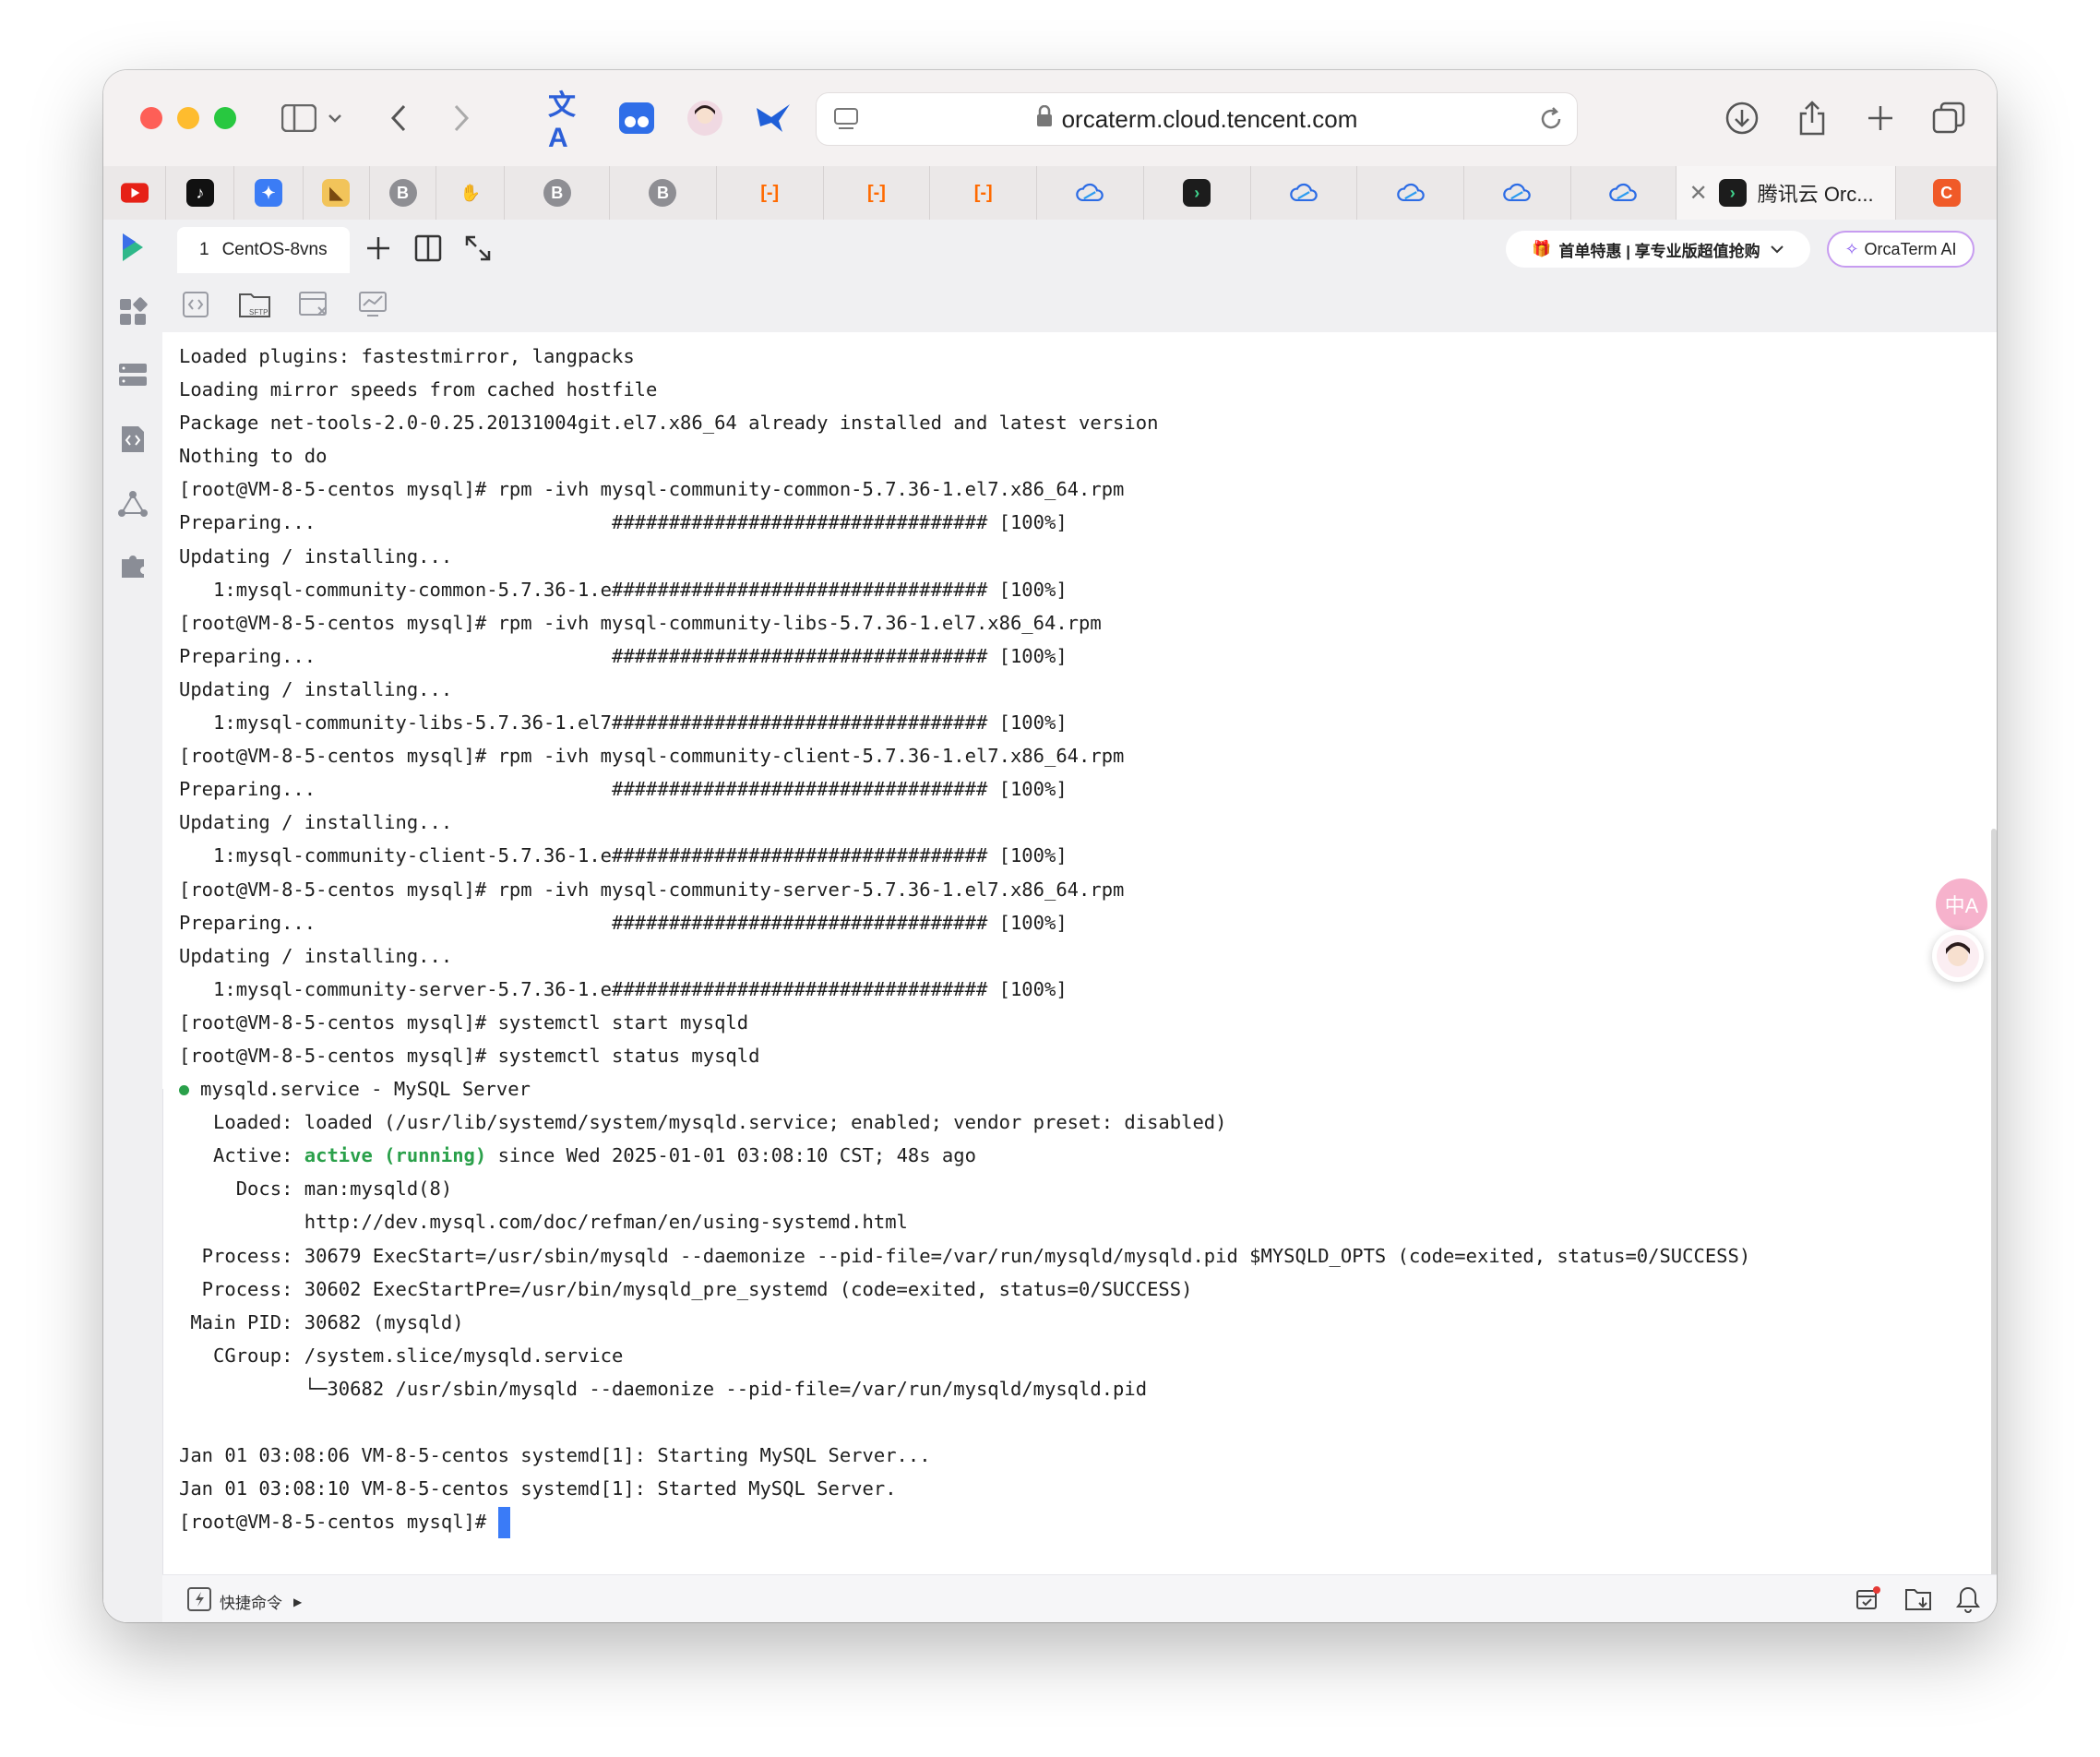 This screenshot has height=1757, width=2100. I want to click on promo-banner: 🎁 首单特惠 | 享专业版超值抢购, so click(1658, 249).